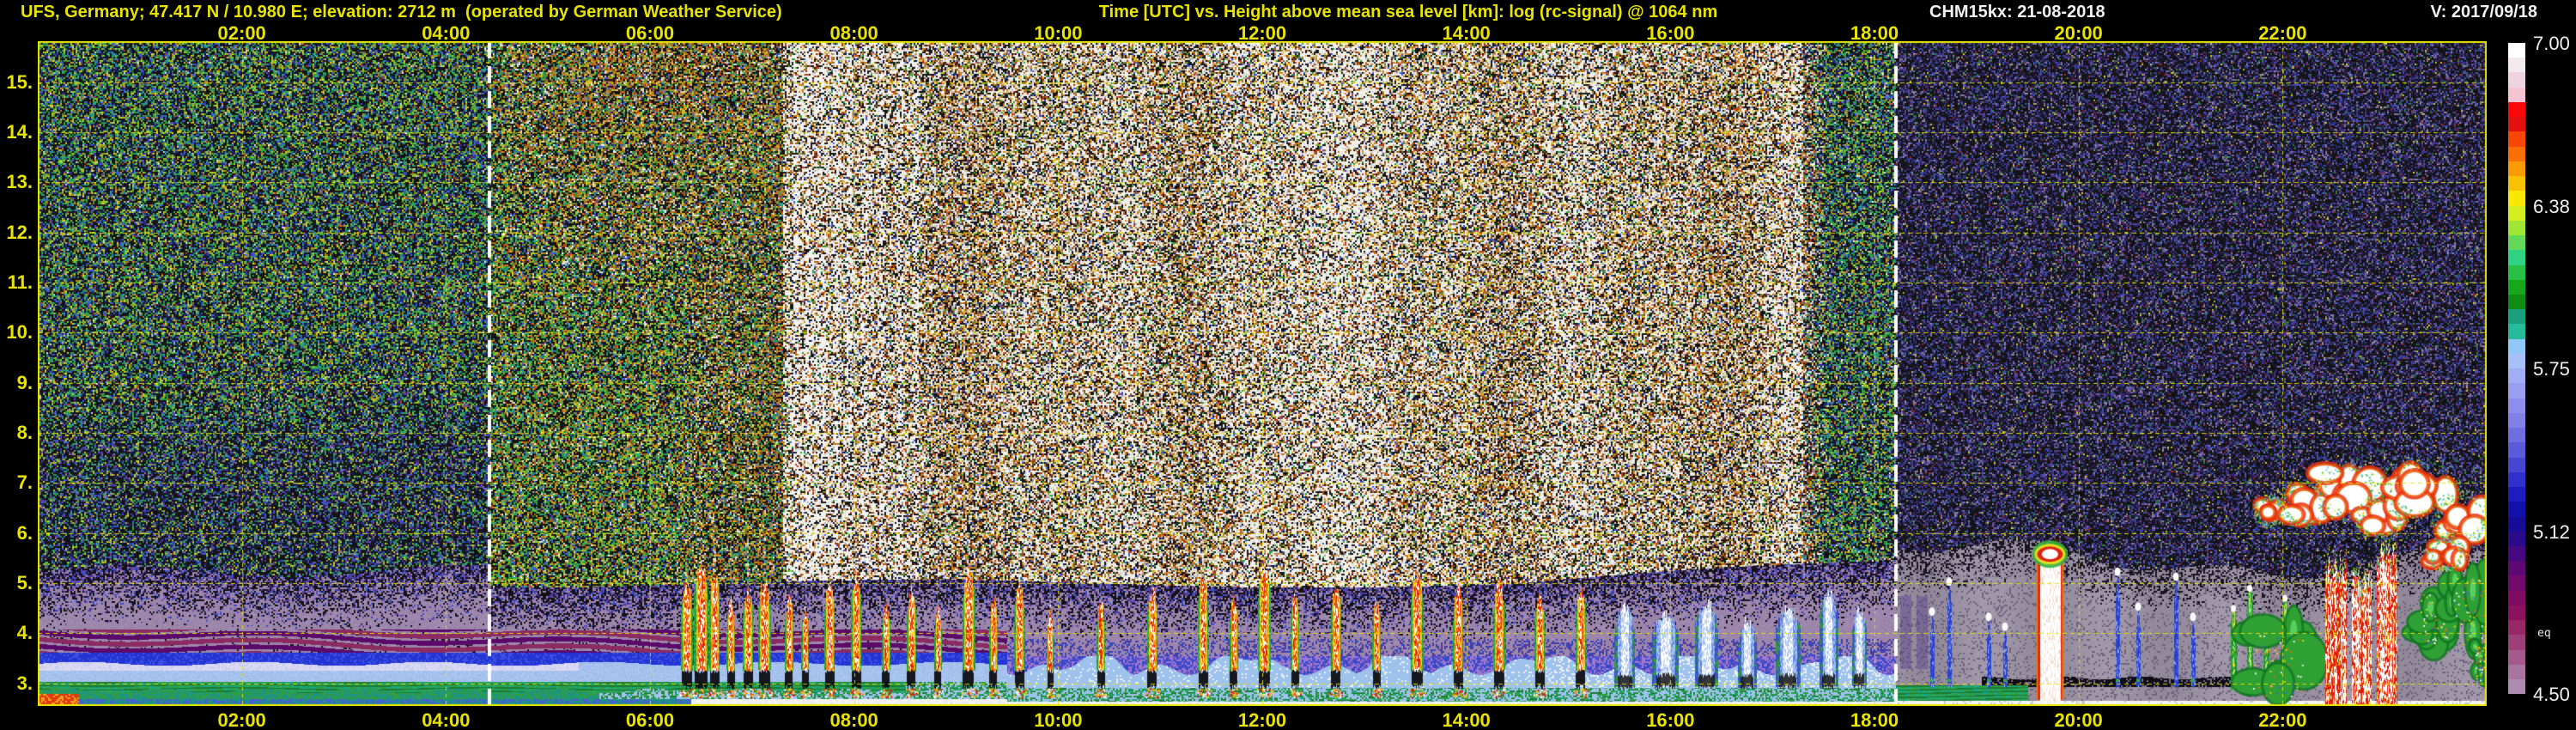 Image resolution: width=2576 pixels, height=730 pixels. What do you see at coordinates (25, 433) in the screenshot?
I see `y-tick-label: 8.` at bounding box center [25, 433].